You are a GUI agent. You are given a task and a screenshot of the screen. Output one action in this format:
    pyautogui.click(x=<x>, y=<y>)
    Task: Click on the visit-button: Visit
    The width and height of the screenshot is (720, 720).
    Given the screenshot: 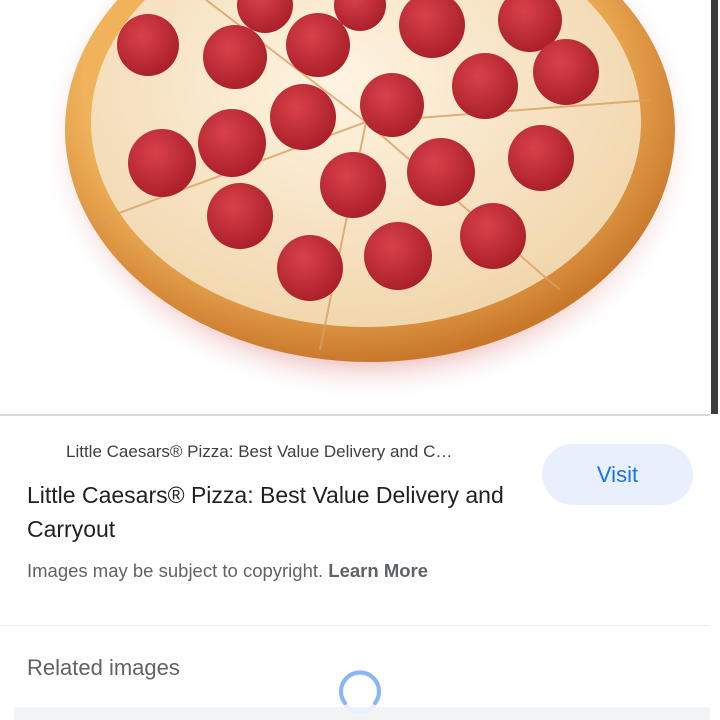 What is the action you would take?
    pyautogui.click(x=617, y=474)
    